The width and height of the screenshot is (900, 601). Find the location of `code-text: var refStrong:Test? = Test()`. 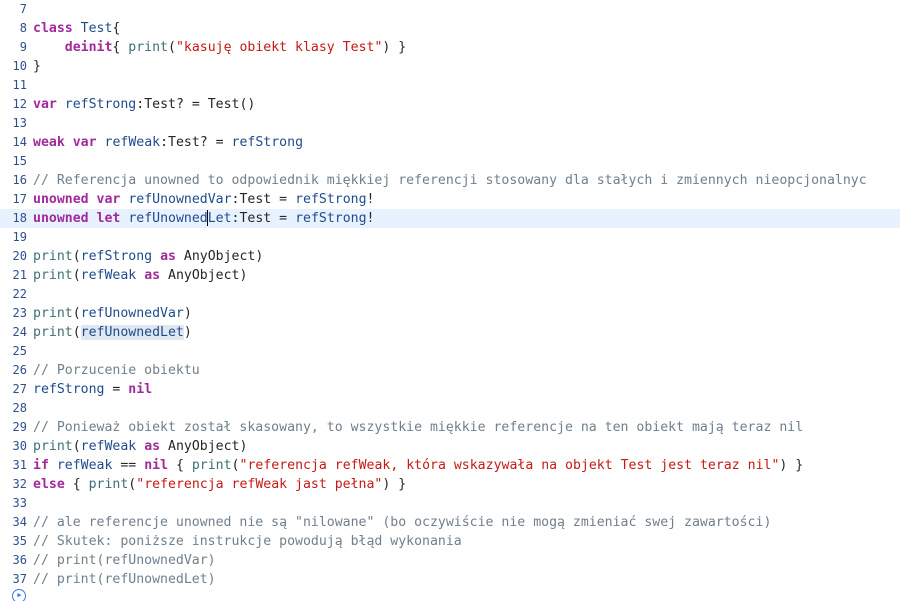

code-text: var refStrong:Test? = Test() is located at coordinates (144, 104).